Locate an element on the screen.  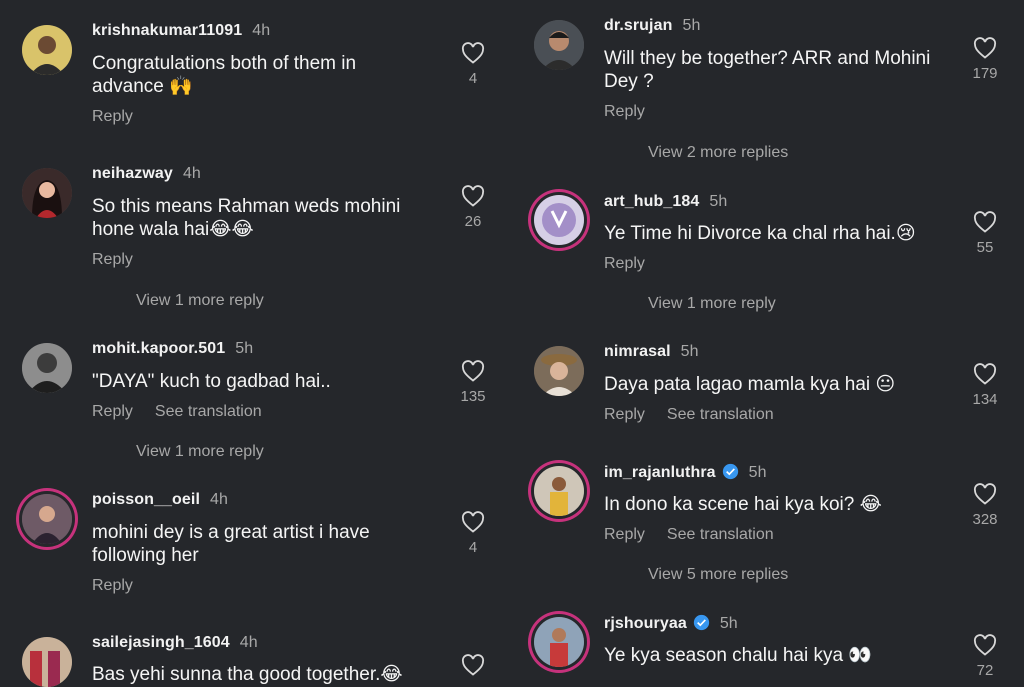
like-count: 328 is located at coordinates (985, 519).